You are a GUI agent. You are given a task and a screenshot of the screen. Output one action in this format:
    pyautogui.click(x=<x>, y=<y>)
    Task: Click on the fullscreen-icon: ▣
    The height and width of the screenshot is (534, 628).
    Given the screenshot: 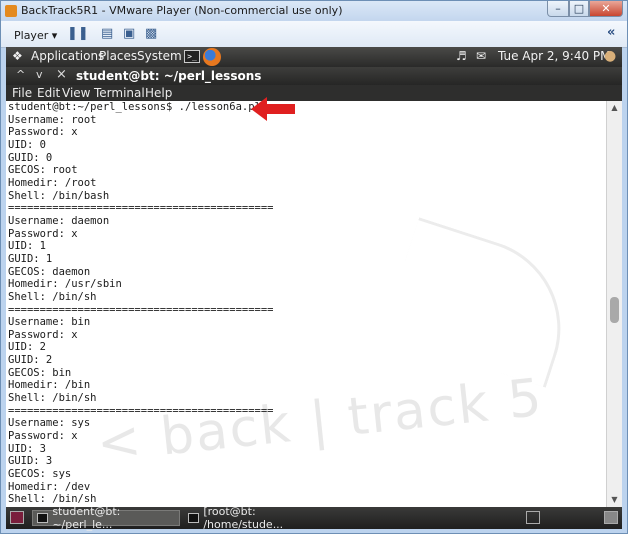 What is the action you would take?
    pyautogui.click(x=129, y=33)
    